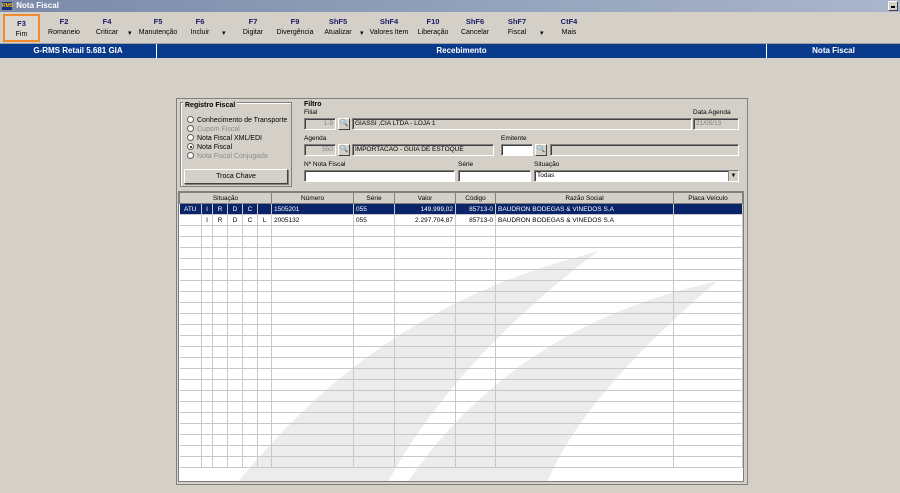 Image resolution: width=900 pixels, height=493 pixels. Describe the element at coordinates (475, 220) in the screenshot. I see `table-cell-codigo: 85713-0` at that location.